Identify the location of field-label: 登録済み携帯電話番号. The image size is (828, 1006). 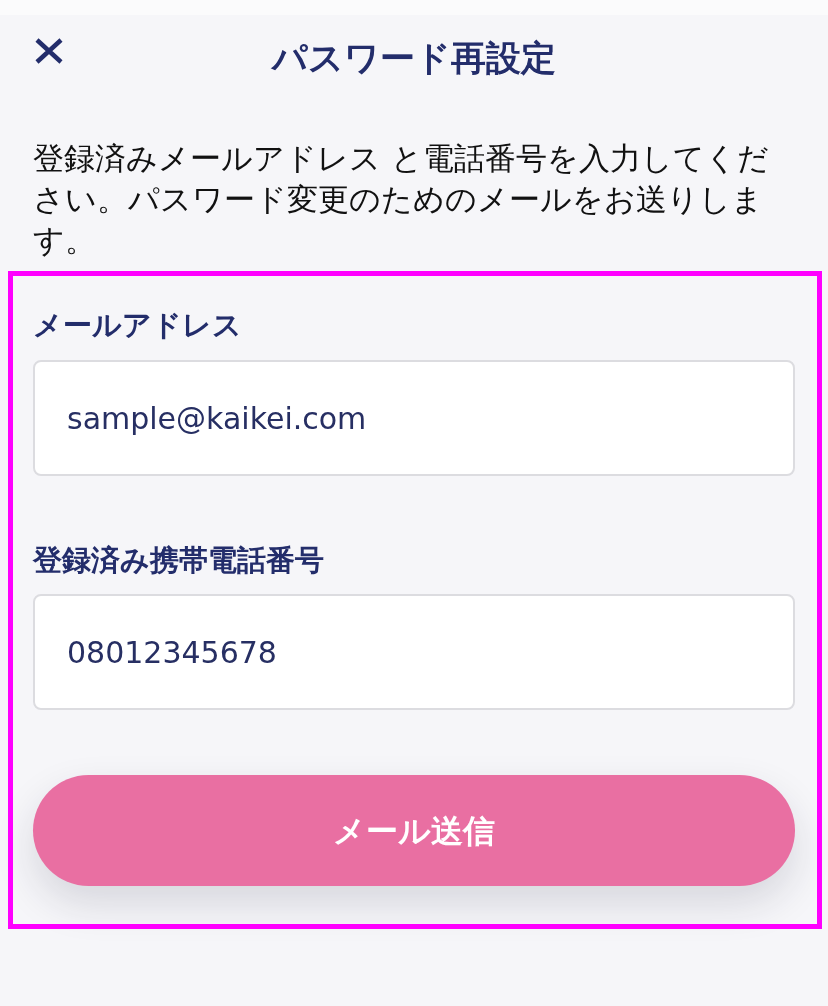
(179, 560).